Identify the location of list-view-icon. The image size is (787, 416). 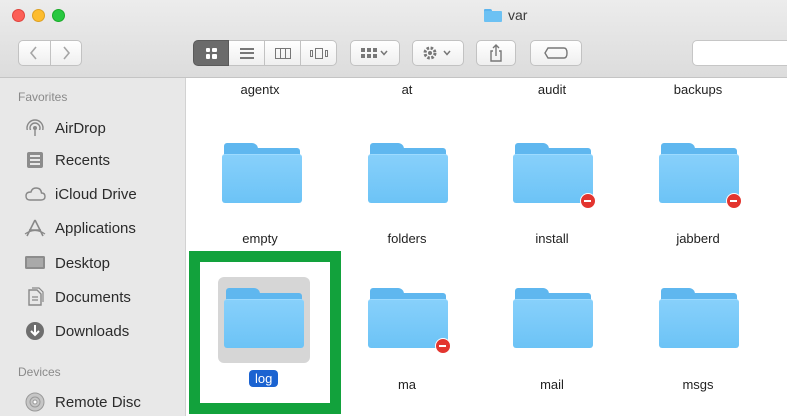
(246, 53).